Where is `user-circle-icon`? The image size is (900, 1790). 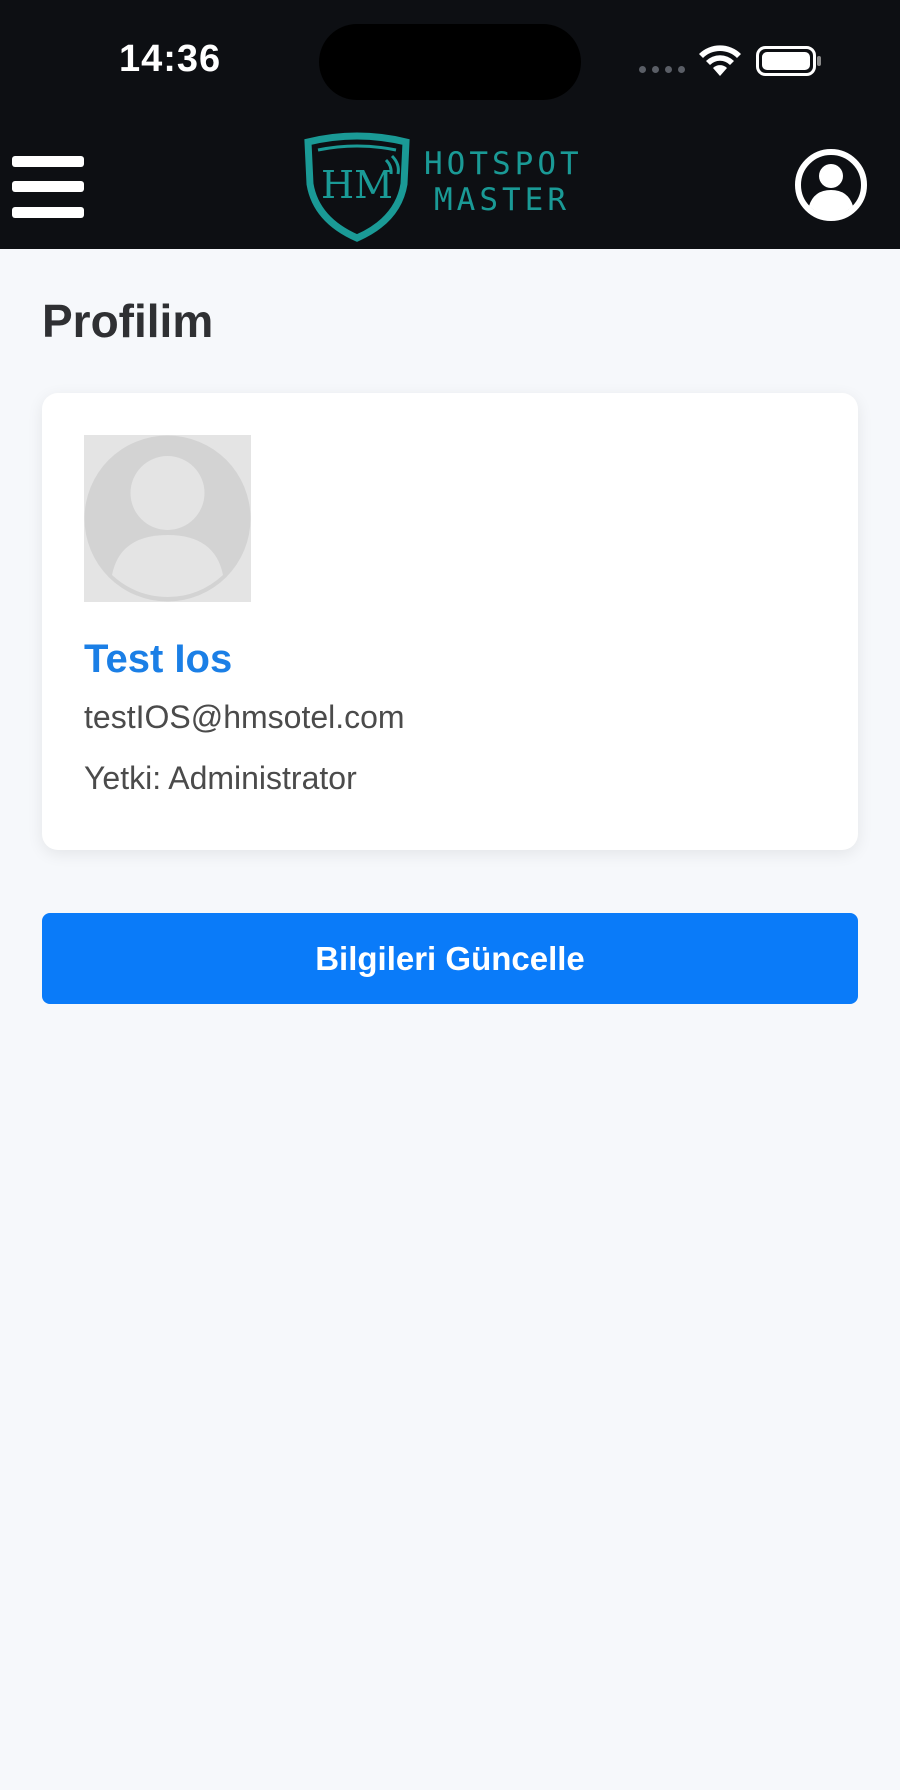 user-circle-icon is located at coordinates (831, 185).